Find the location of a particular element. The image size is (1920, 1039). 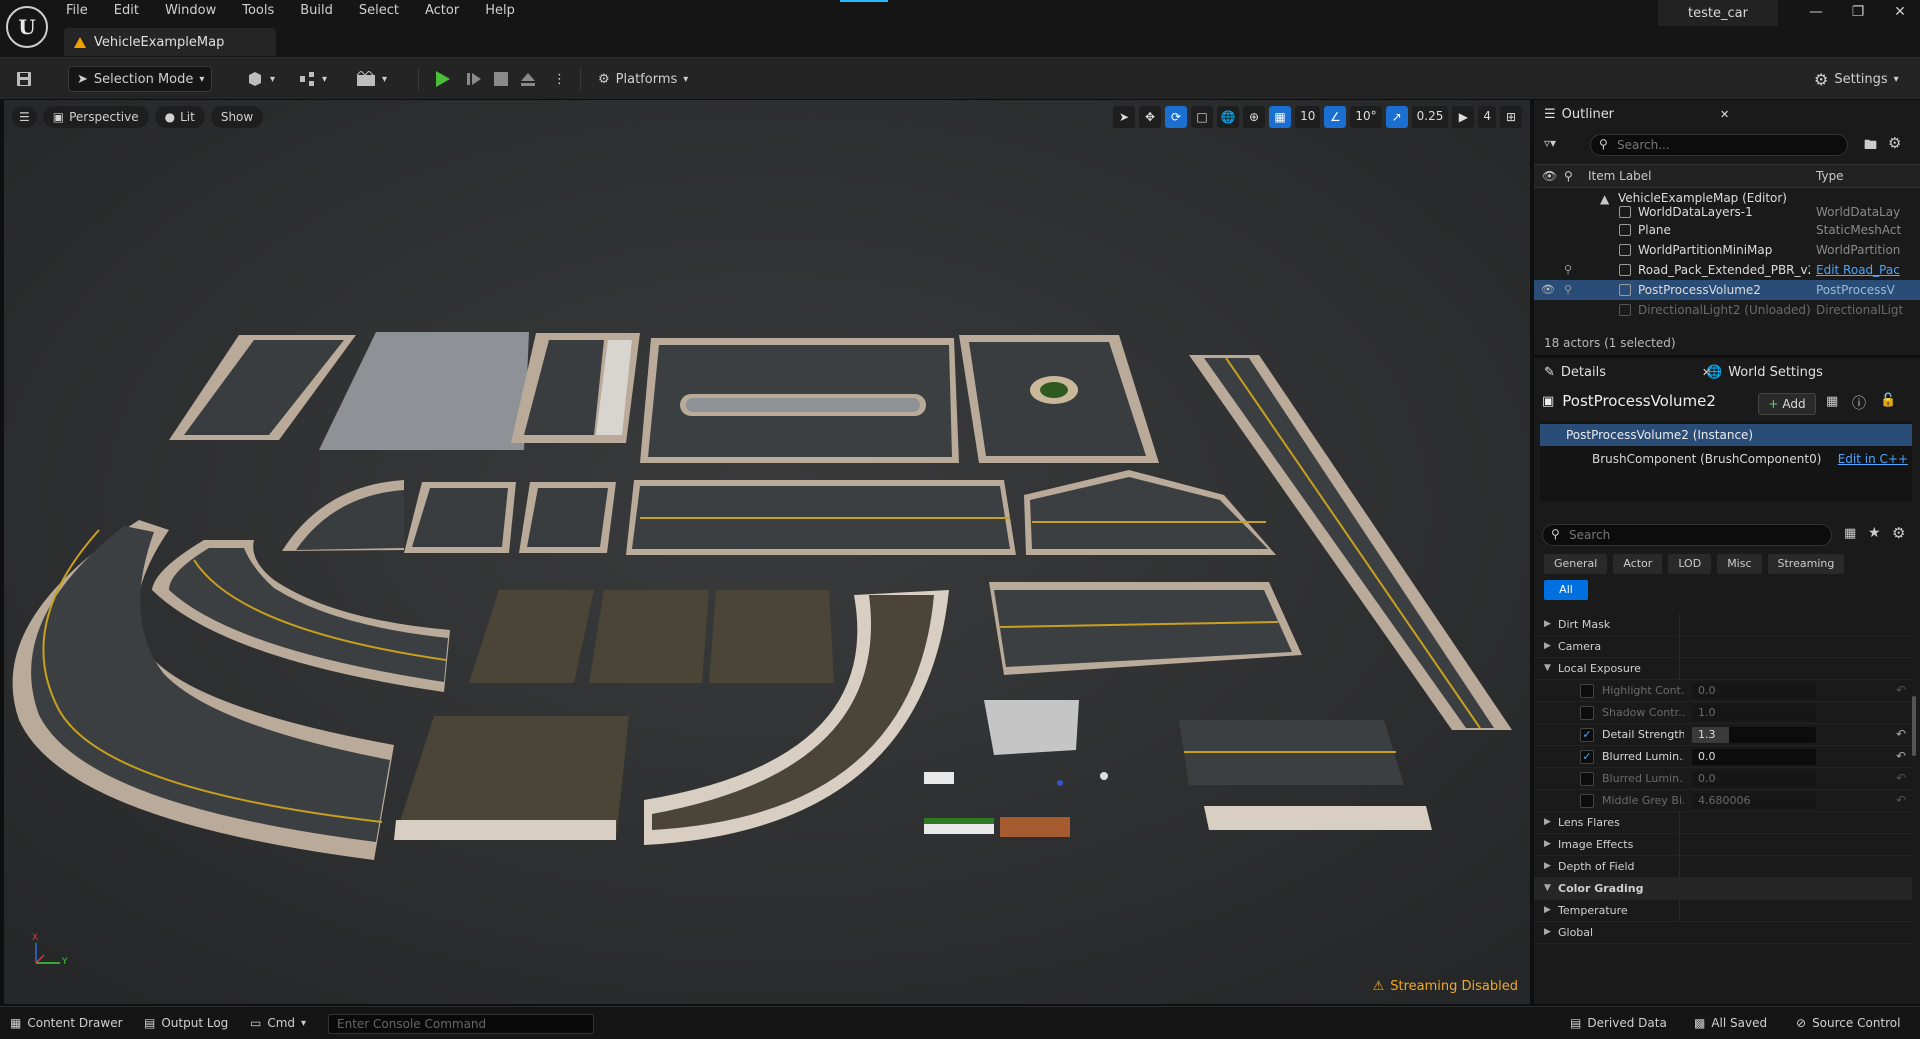

console-command-input: Enter Console Command is located at coordinates (461, 1024).